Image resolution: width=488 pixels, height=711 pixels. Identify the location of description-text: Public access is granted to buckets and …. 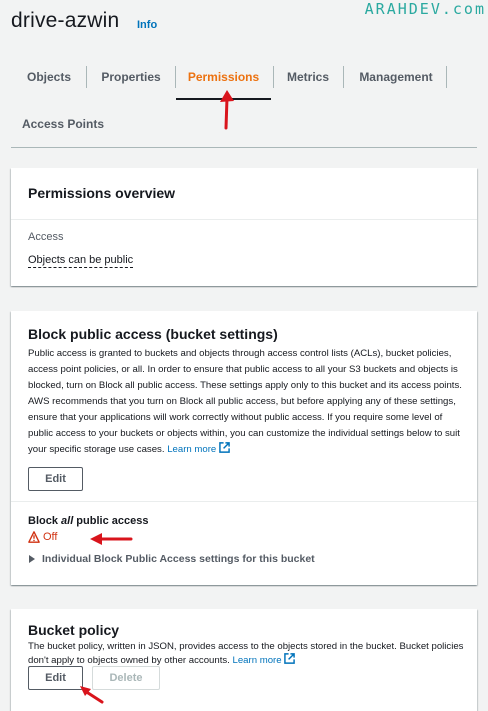
(245, 401).